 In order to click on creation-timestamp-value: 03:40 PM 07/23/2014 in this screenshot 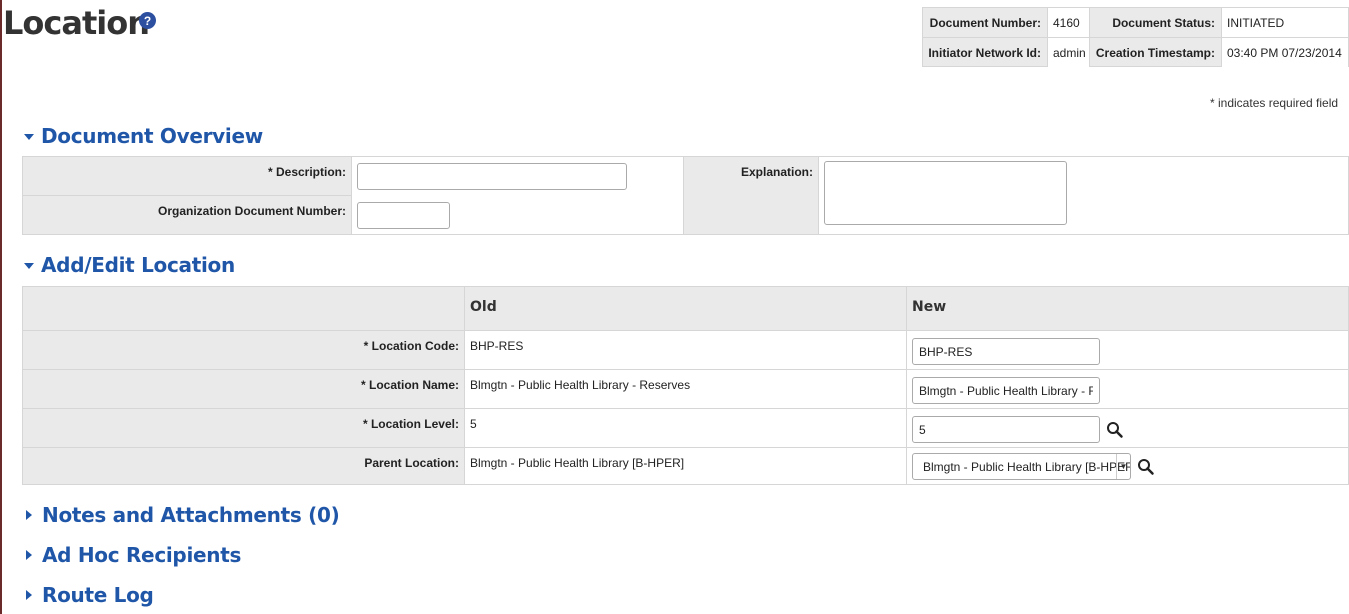, I will do `click(1284, 52)`.